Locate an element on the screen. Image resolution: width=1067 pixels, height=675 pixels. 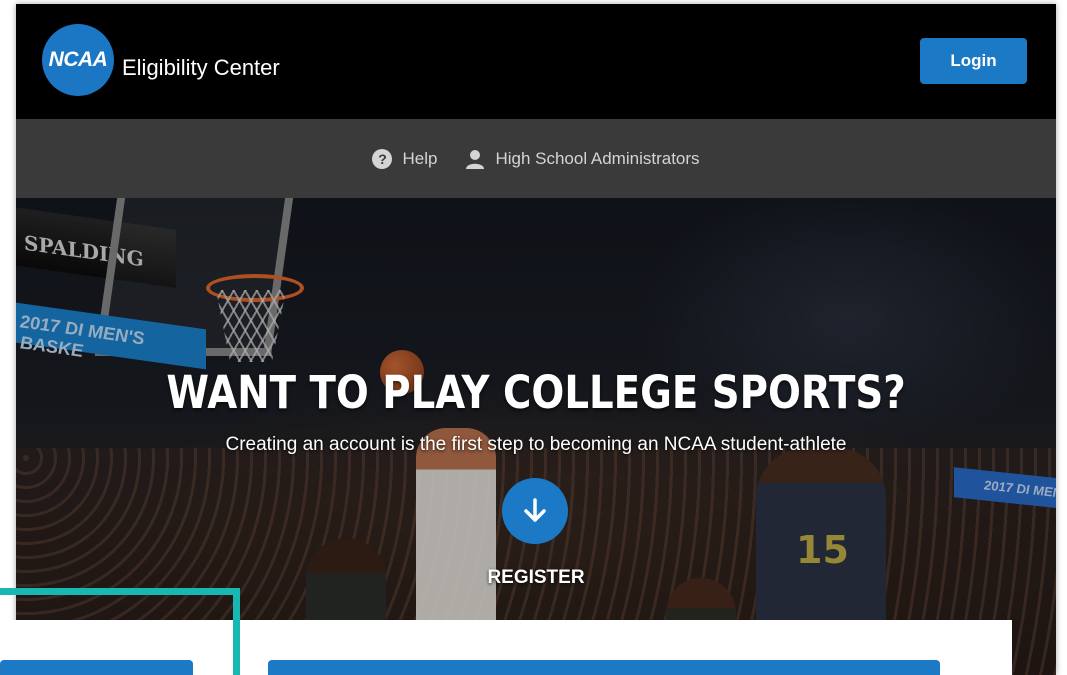
nav-label-help: Help is located at coordinates (420, 158).